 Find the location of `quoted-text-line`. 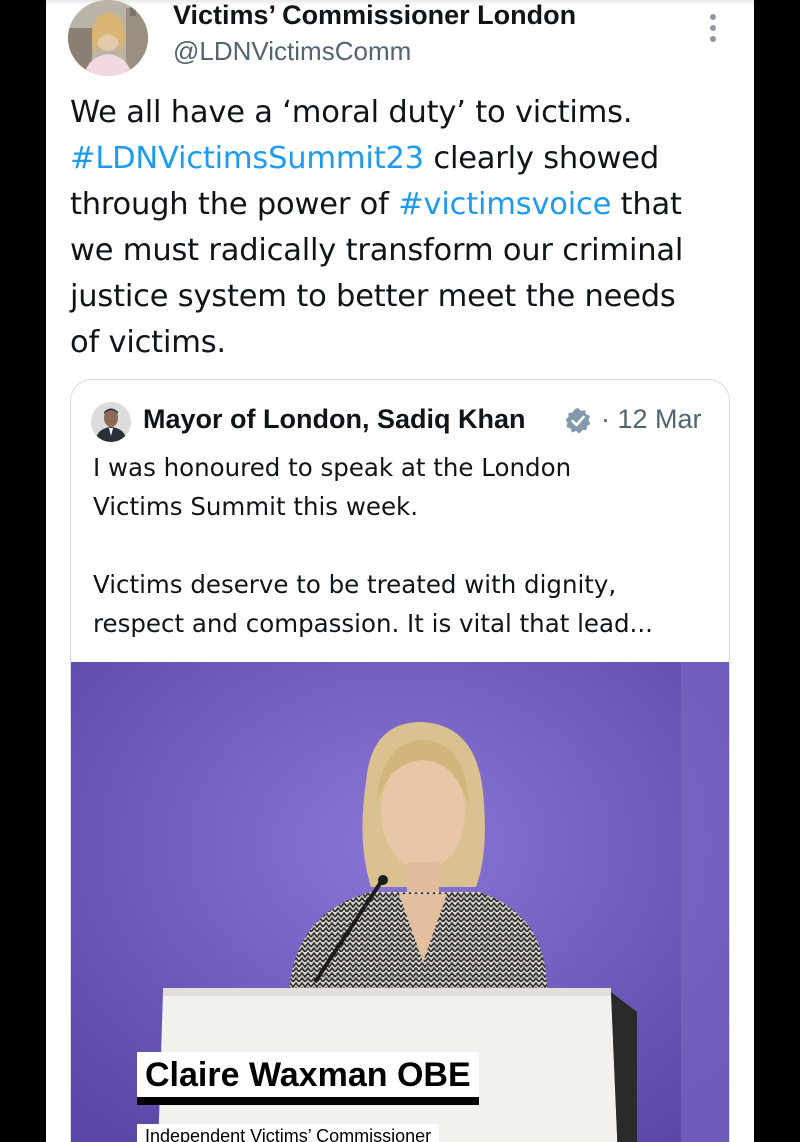

quoted-text-line is located at coordinates (403, 545).